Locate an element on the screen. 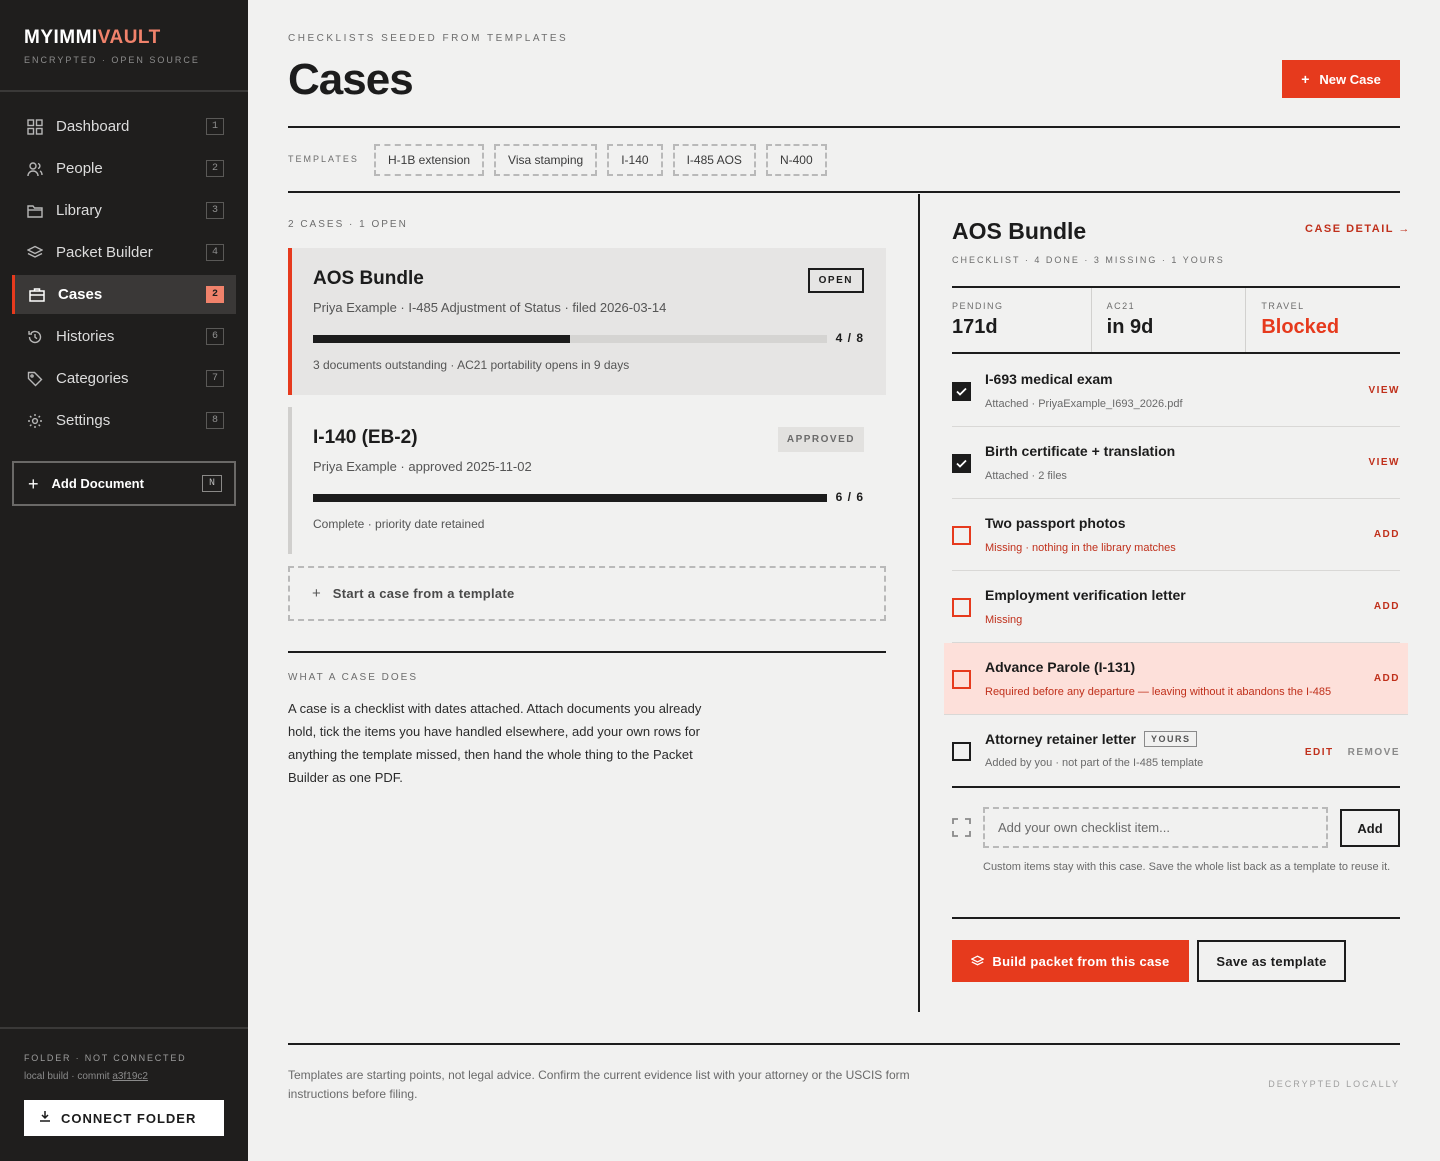 This screenshot has width=1440, height=1161. status-badge: OPEN is located at coordinates (835, 280).